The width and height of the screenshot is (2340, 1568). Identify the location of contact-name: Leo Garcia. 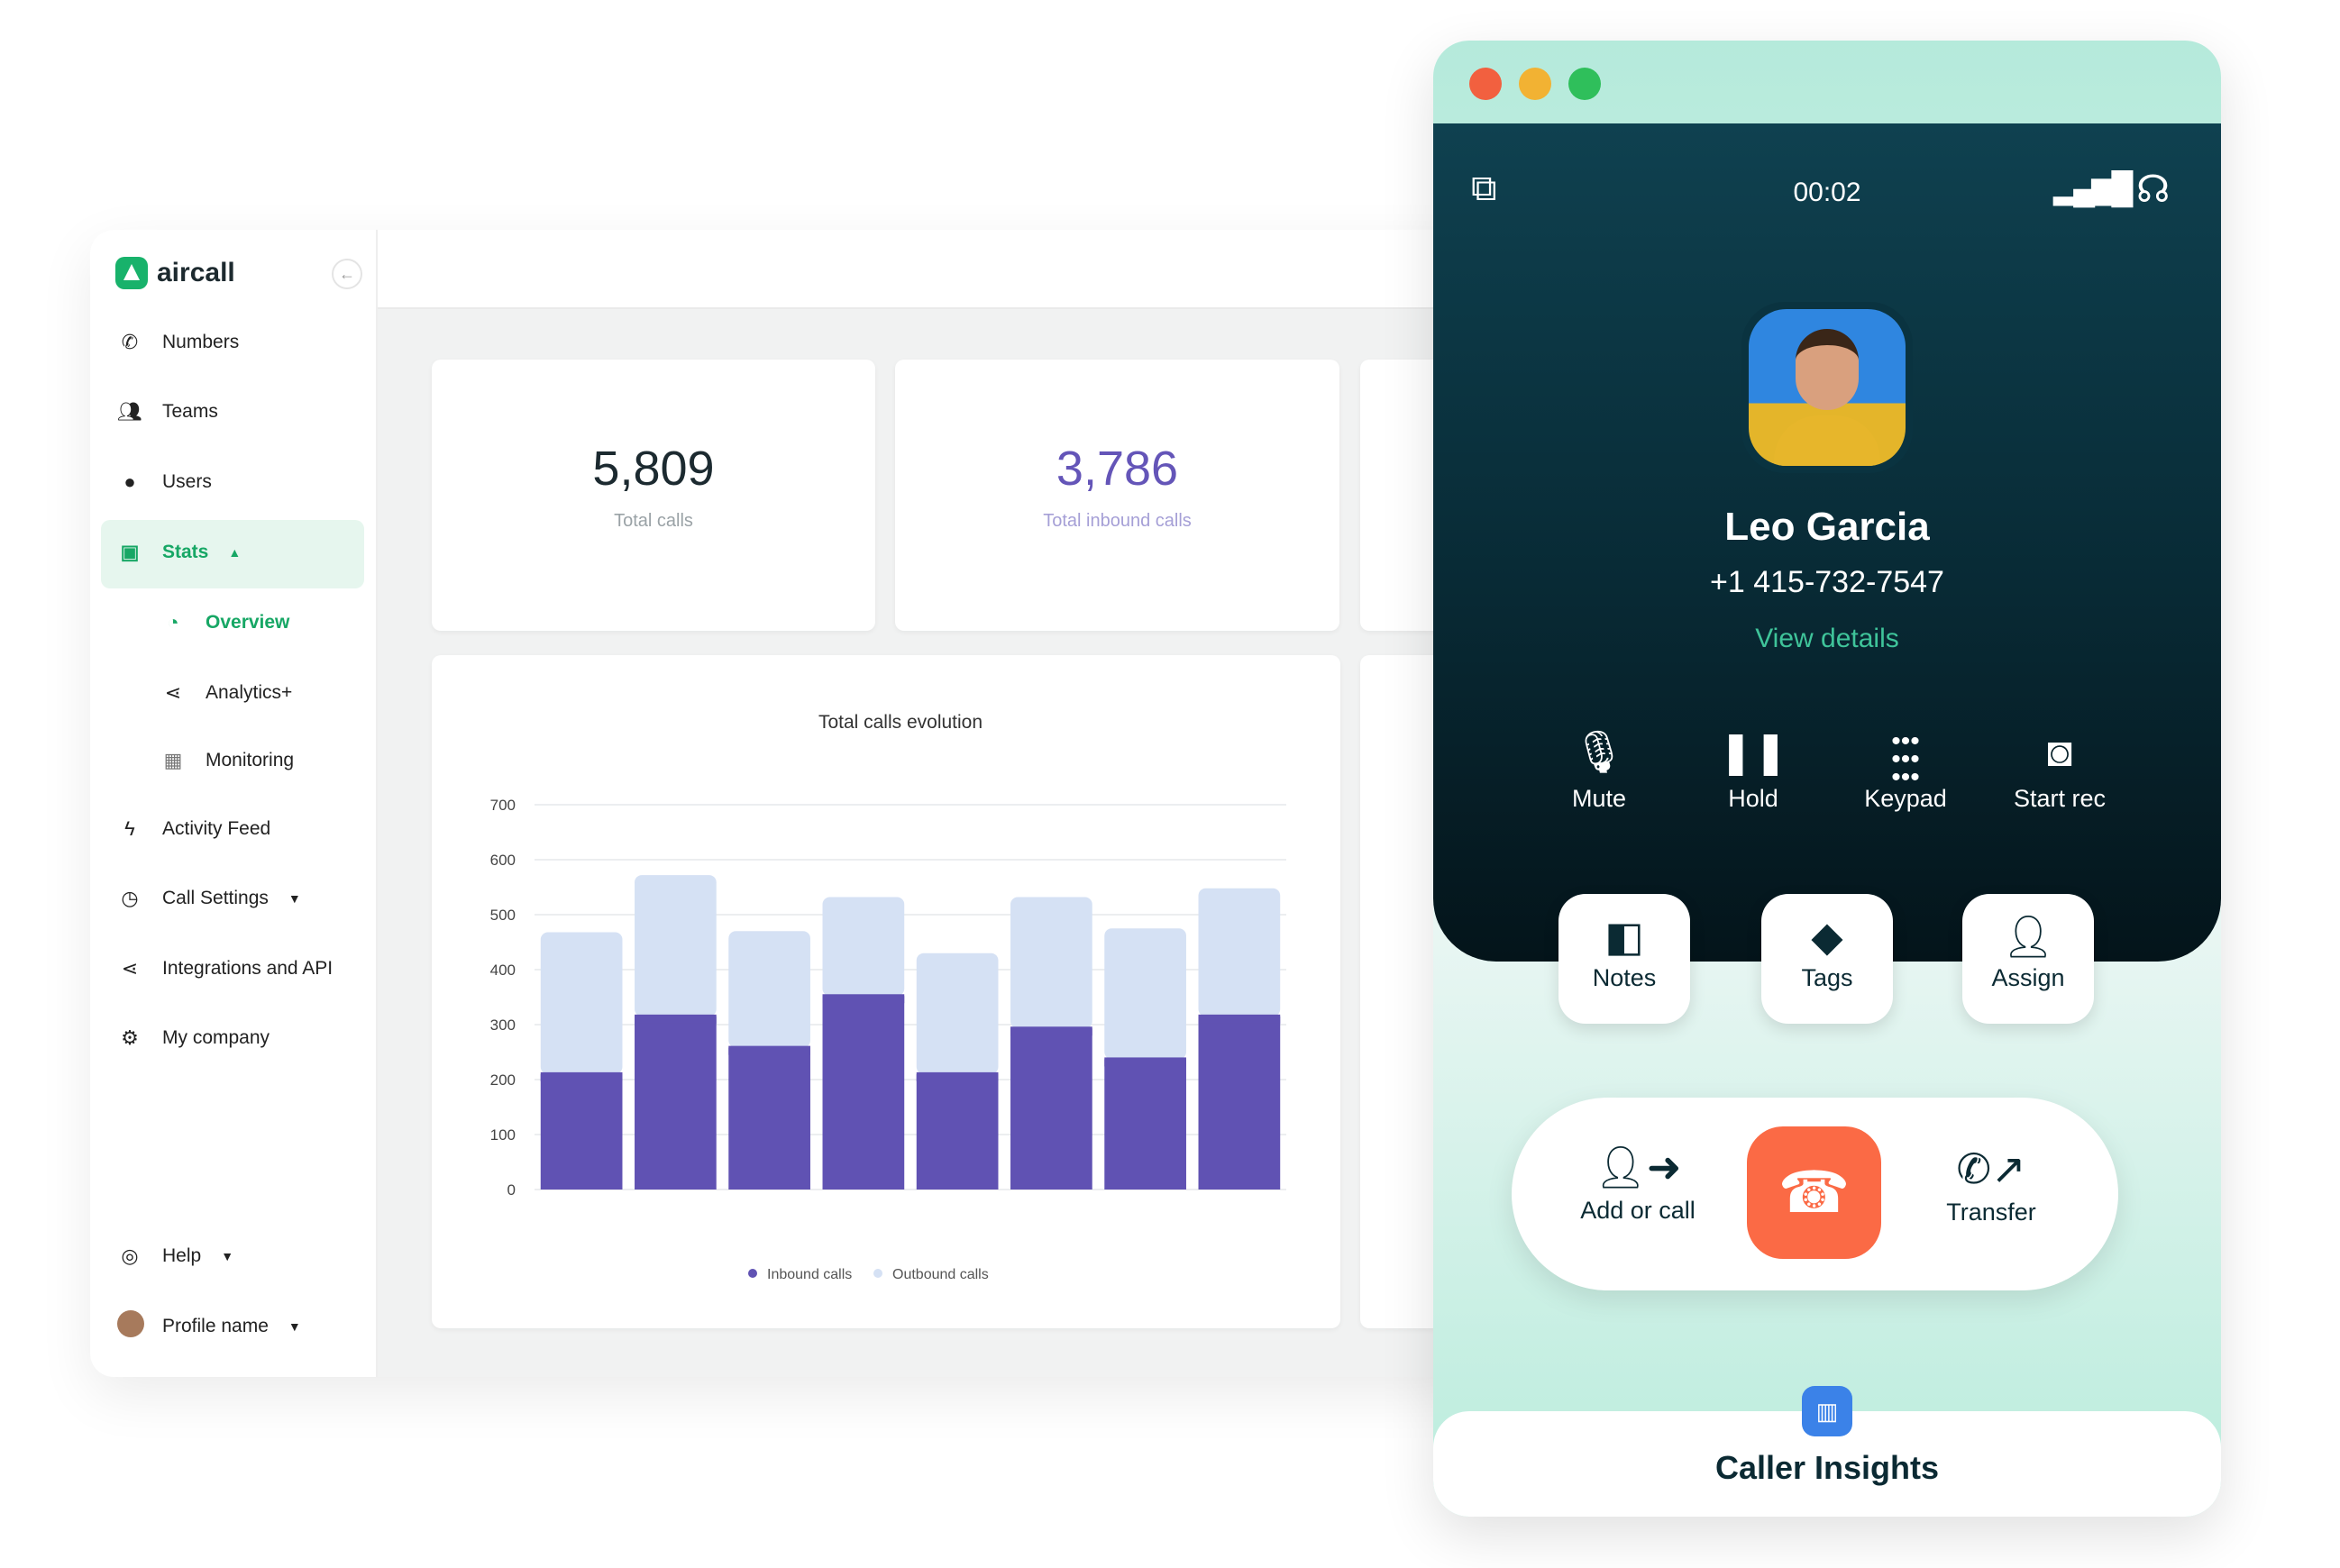
(1827, 527).